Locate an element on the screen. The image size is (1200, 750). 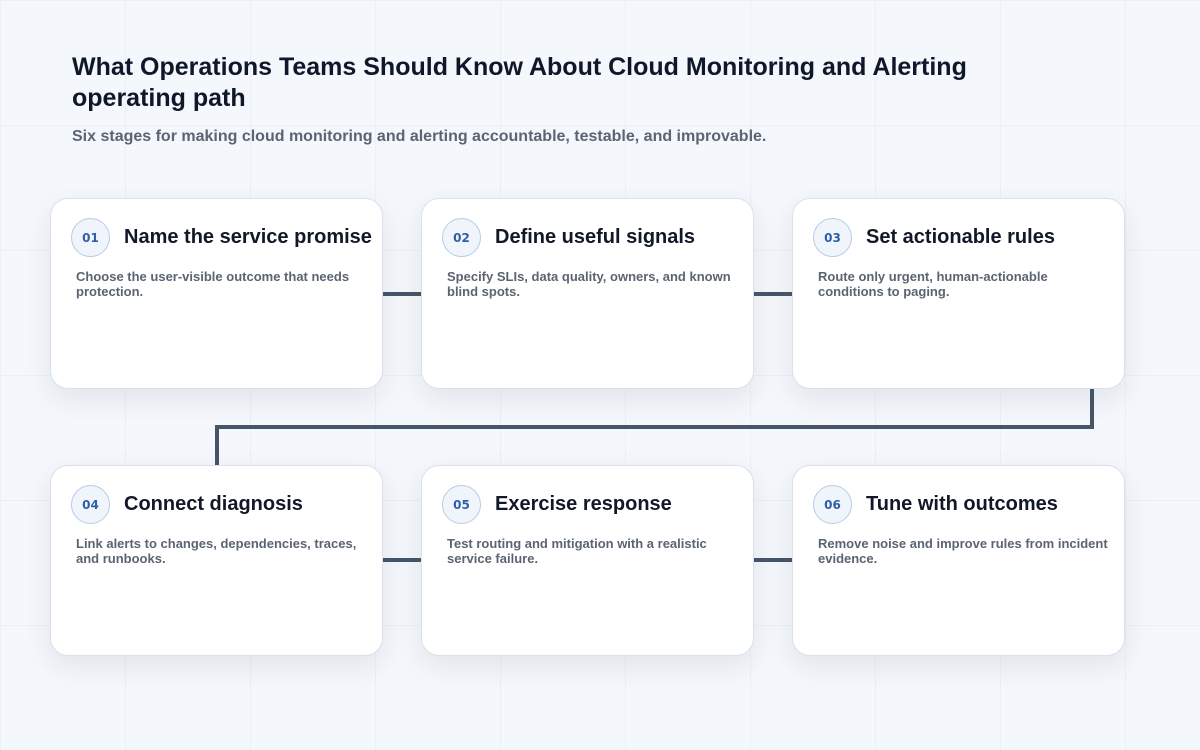
stage-number-badge: 01 is located at coordinates (90, 237).